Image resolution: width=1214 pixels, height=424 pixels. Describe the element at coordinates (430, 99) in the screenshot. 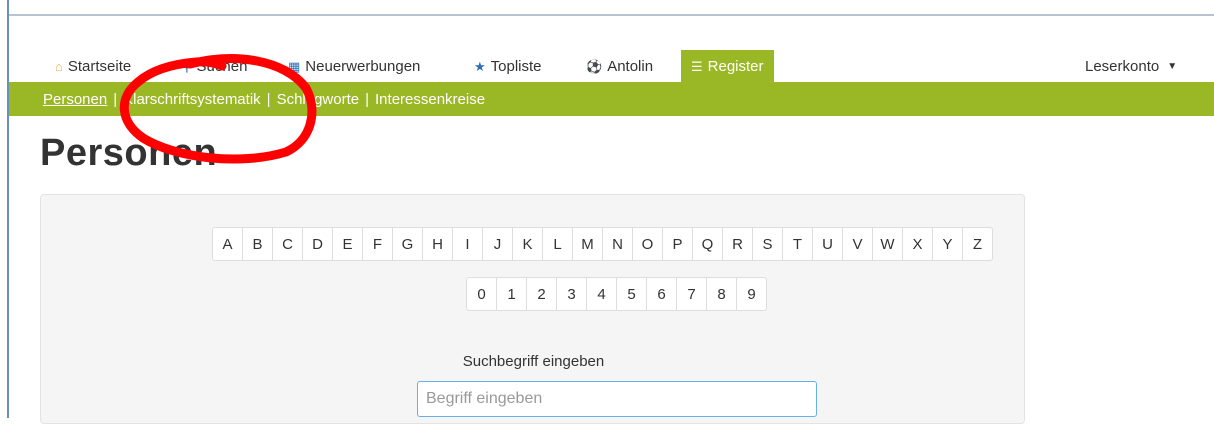

I see `subnav-item-interessenkreise: Interessenkreise` at that location.